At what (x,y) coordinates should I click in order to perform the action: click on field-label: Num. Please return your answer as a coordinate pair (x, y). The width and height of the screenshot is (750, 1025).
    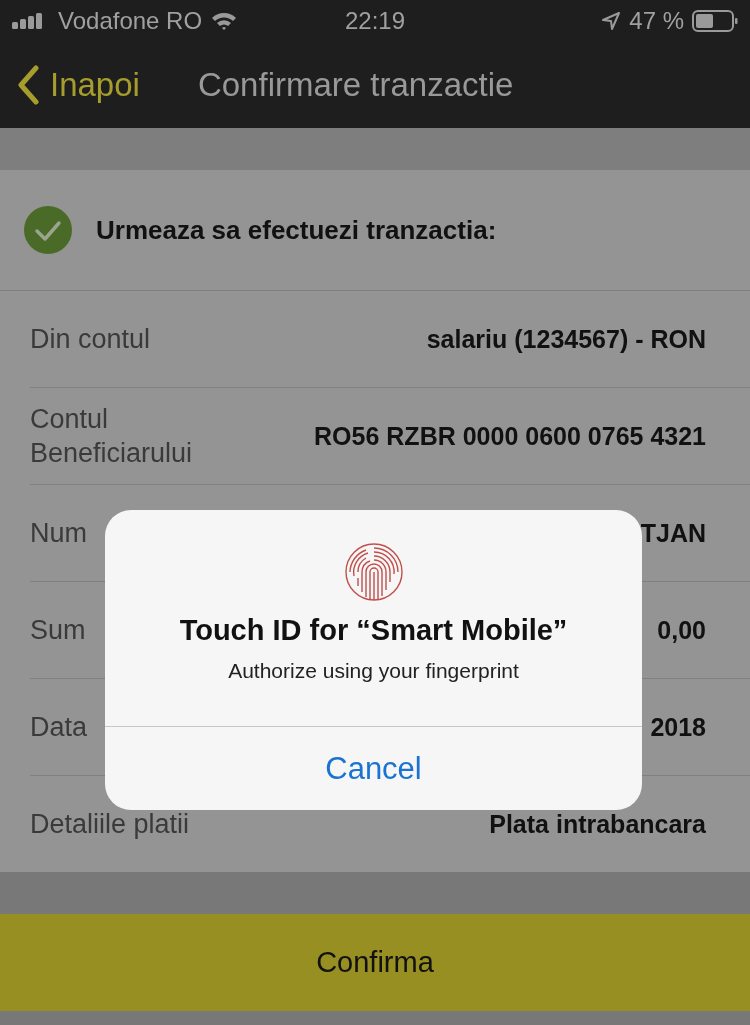
    Looking at the image, I should click on (58, 533).